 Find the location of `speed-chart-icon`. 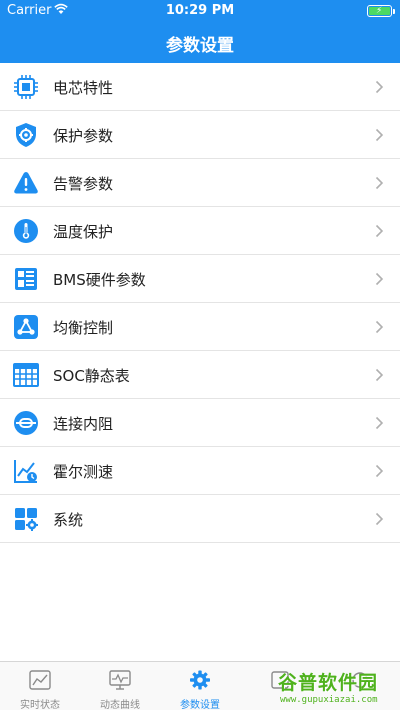

speed-chart-icon is located at coordinates (25, 471).